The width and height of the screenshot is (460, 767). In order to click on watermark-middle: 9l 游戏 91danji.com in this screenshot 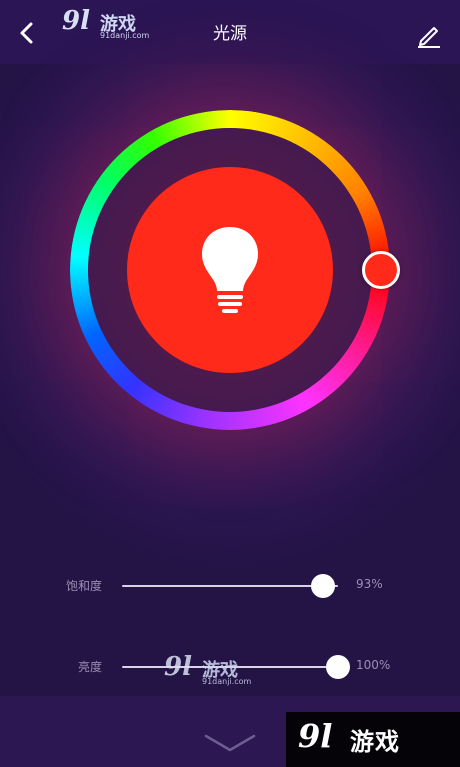, I will do `click(214, 671)`.